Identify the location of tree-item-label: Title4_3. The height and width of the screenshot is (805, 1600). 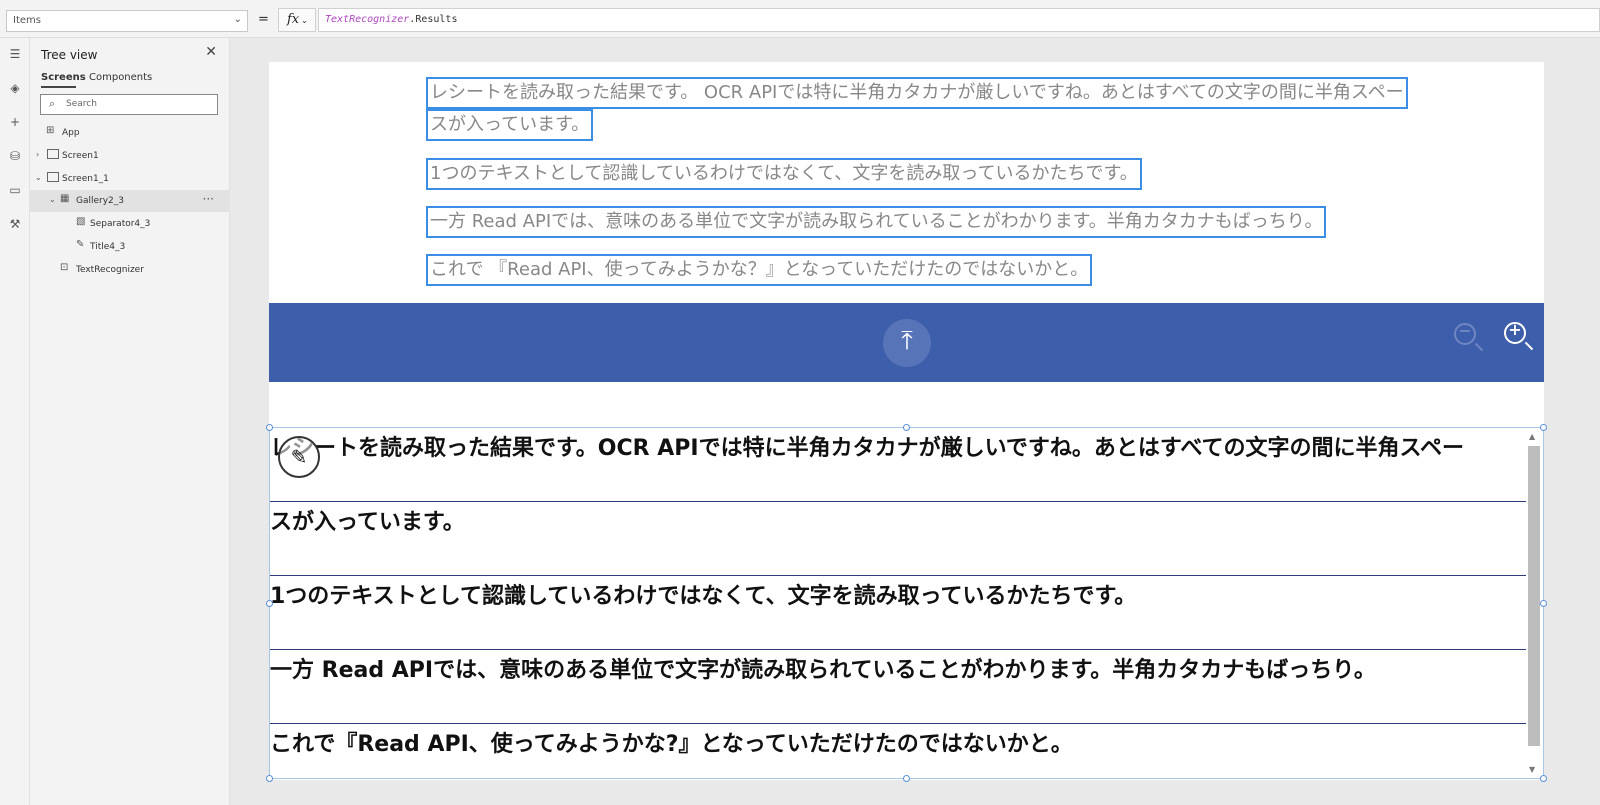
(108, 247).